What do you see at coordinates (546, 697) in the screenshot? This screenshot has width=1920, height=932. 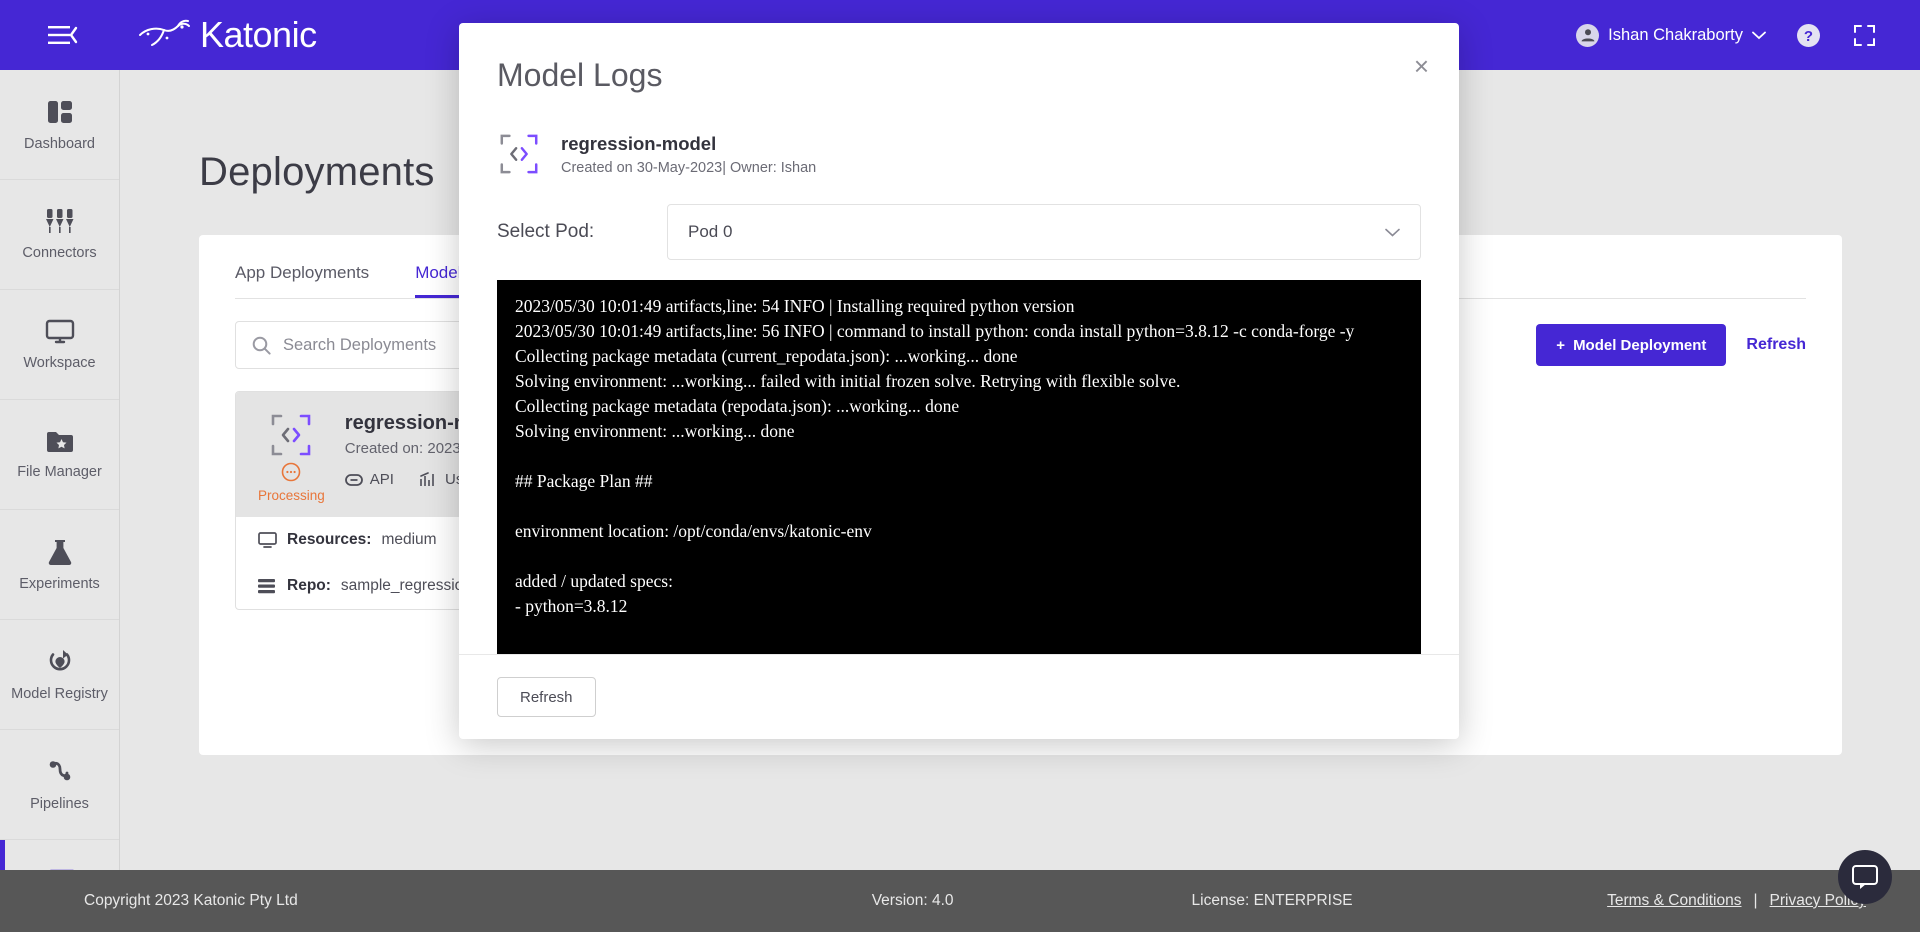 I see `modal-refresh-button: Refresh` at bounding box center [546, 697].